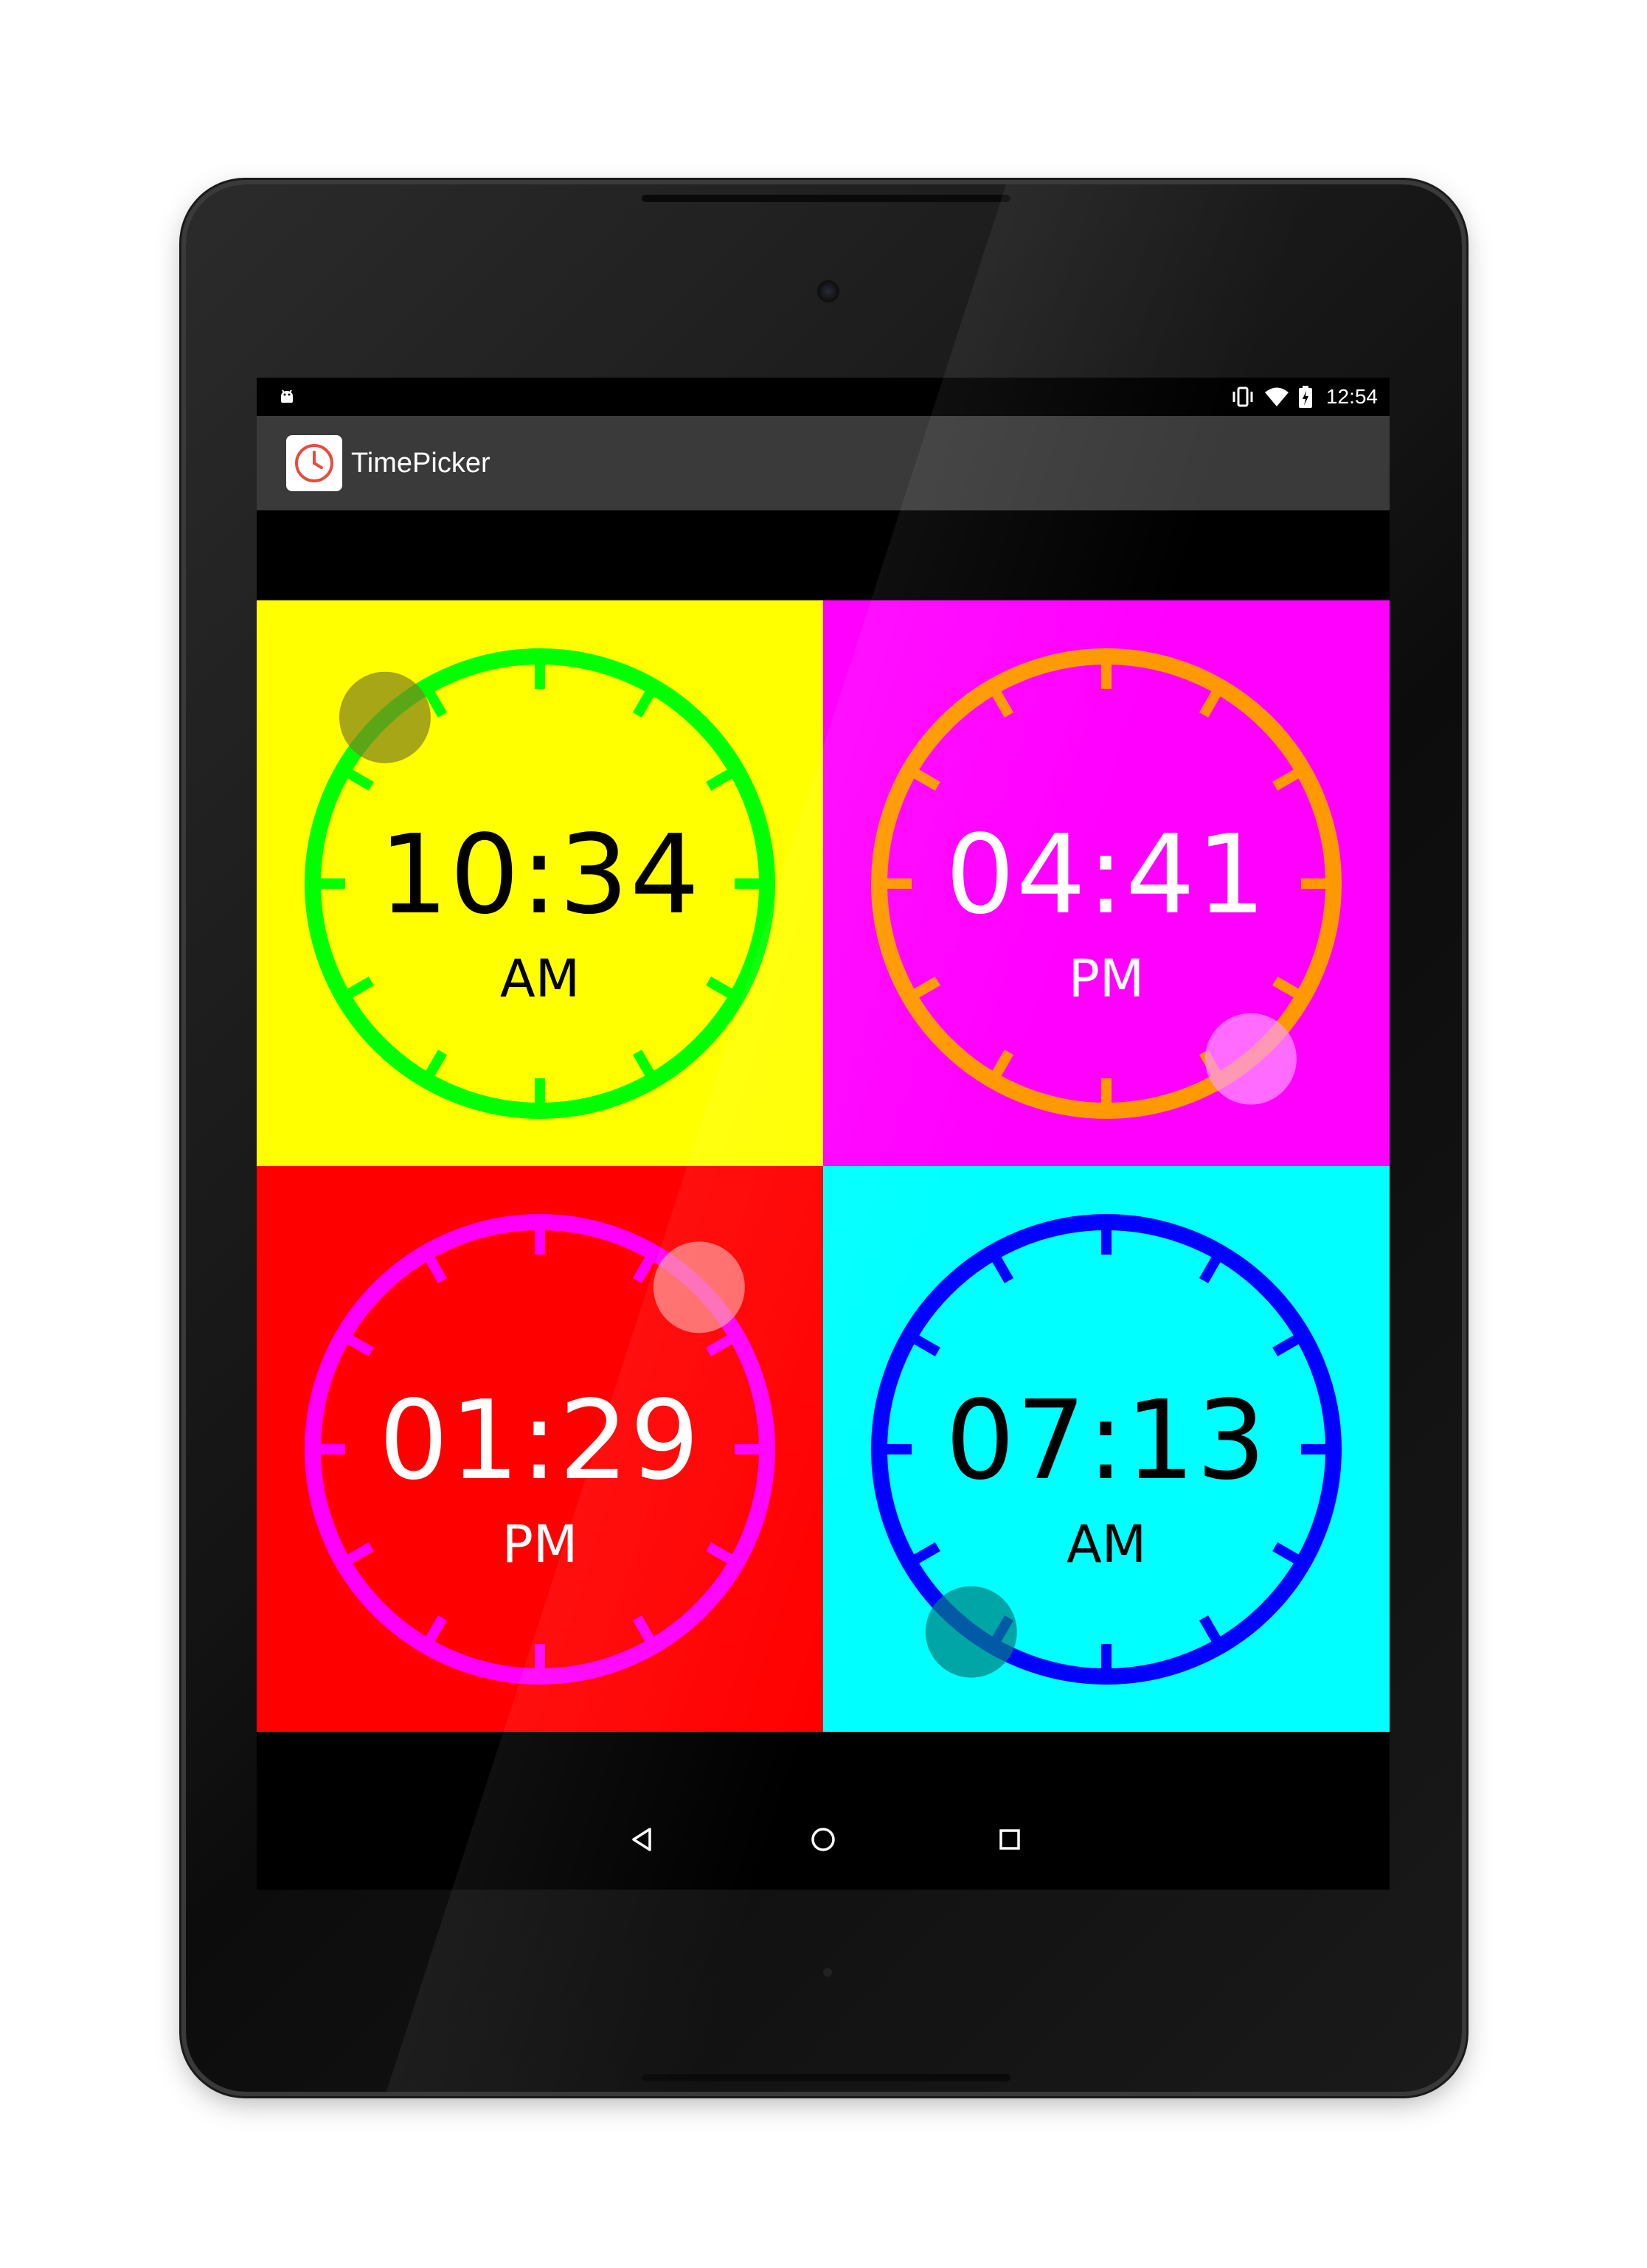 Image resolution: width=1647 pixels, height=2268 pixels. I want to click on home-button, so click(823, 1839).